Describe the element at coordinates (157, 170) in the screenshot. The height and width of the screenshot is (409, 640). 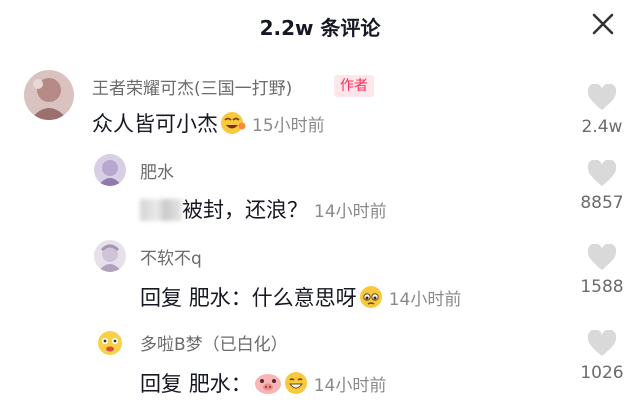
I see `comment-author: 肥水` at that location.